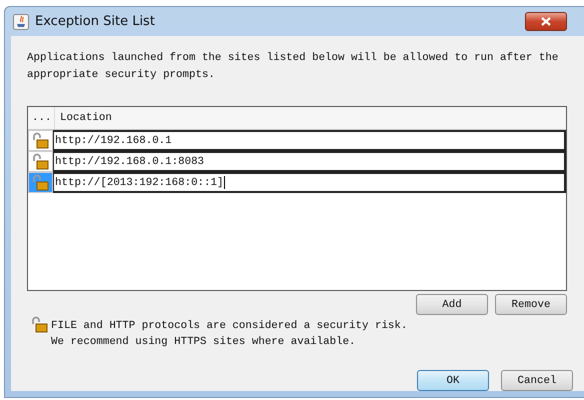 The height and width of the screenshot is (400, 584). I want to click on remove-button: Remove, so click(531, 304).